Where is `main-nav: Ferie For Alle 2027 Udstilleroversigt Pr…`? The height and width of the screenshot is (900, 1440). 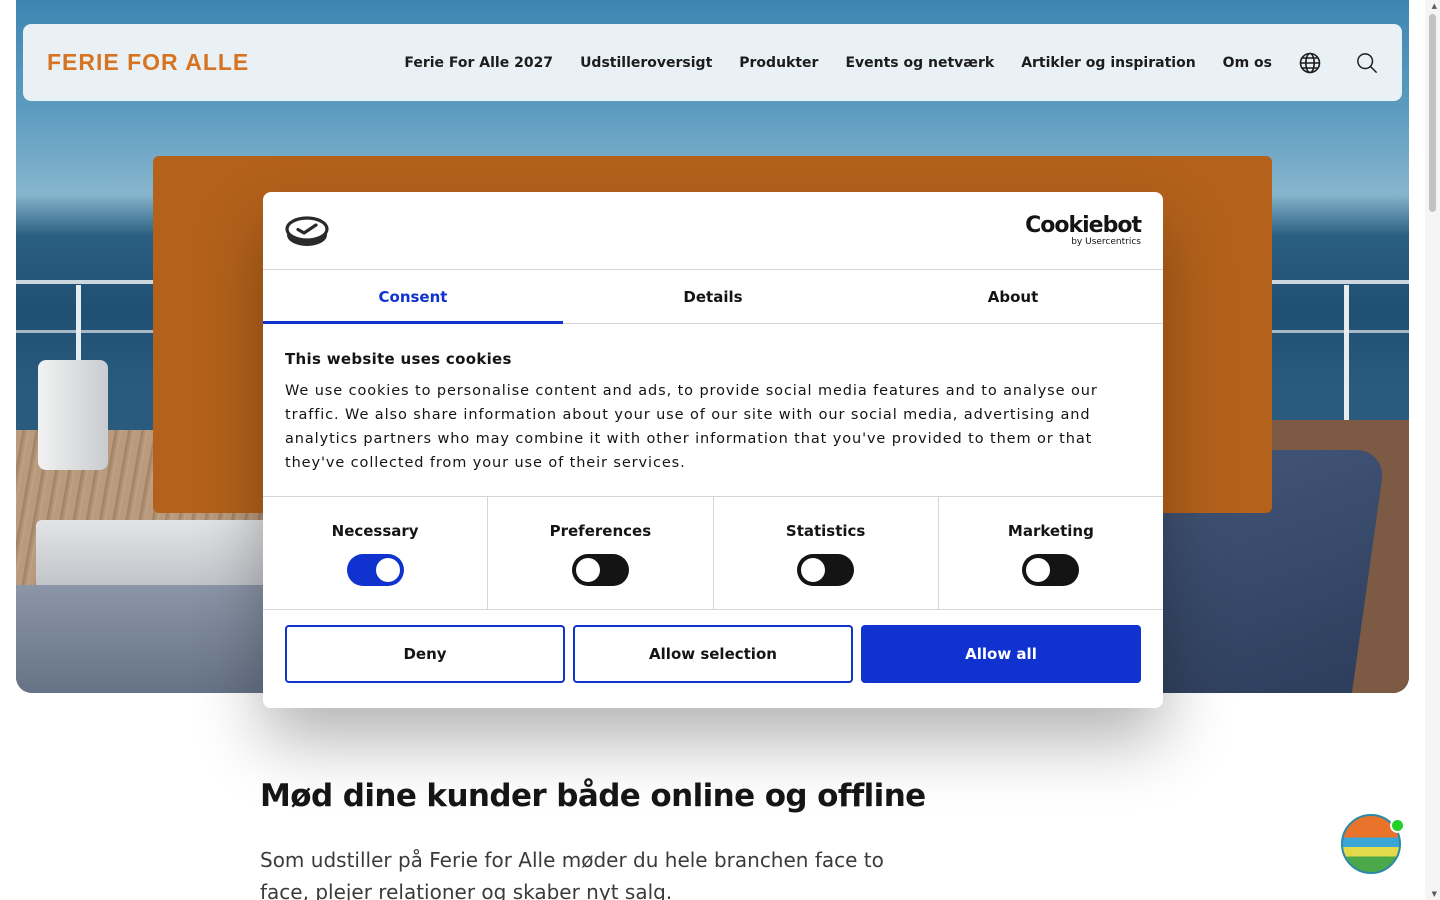
main-nav: Ferie For Alle 2027 Udstilleroversigt Pr… is located at coordinates (891, 63).